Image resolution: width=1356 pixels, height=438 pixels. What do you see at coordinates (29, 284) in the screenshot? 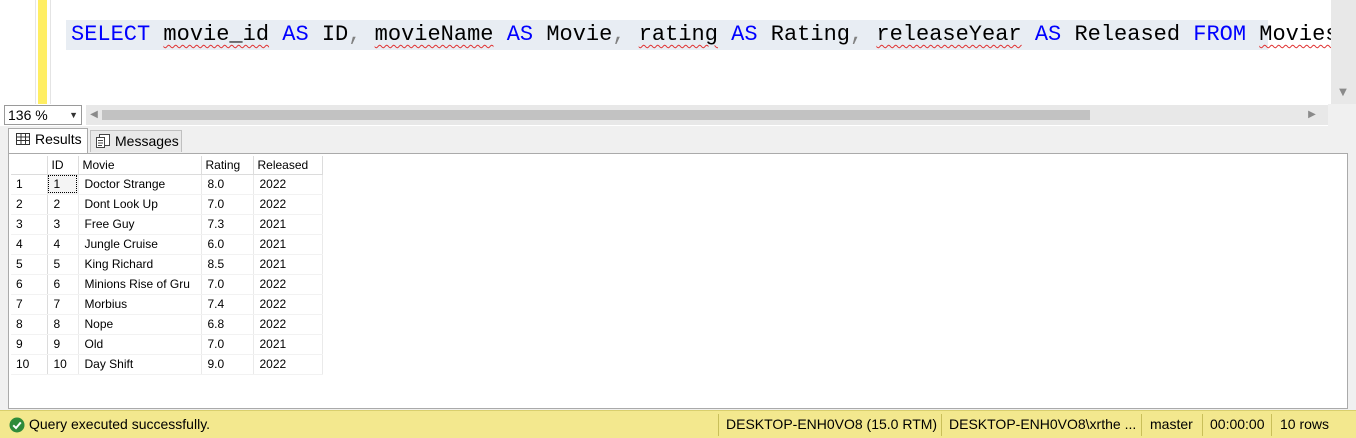
I see `row-number: 6` at bounding box center [29, 284].